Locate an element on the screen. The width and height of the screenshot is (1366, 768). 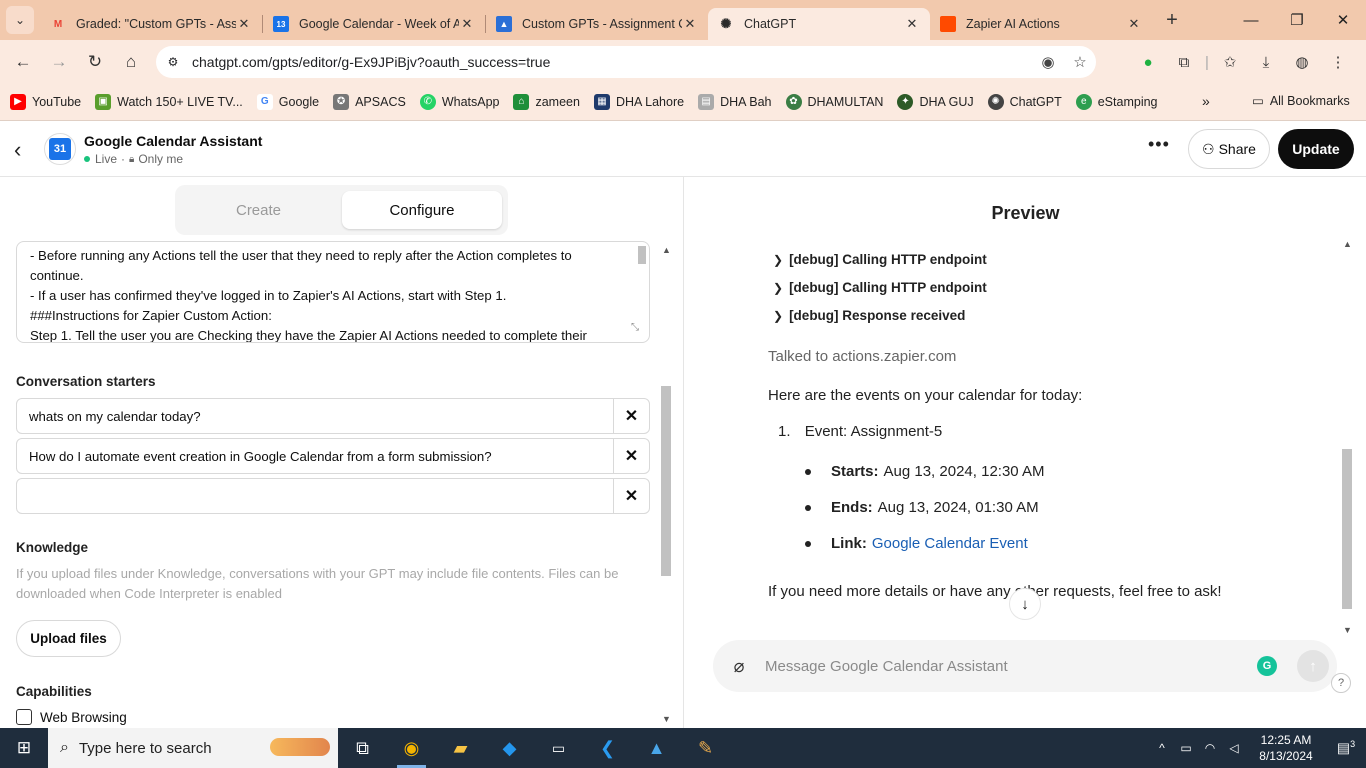
forward-arrow-icon: → is located at coordinates (59, 62).